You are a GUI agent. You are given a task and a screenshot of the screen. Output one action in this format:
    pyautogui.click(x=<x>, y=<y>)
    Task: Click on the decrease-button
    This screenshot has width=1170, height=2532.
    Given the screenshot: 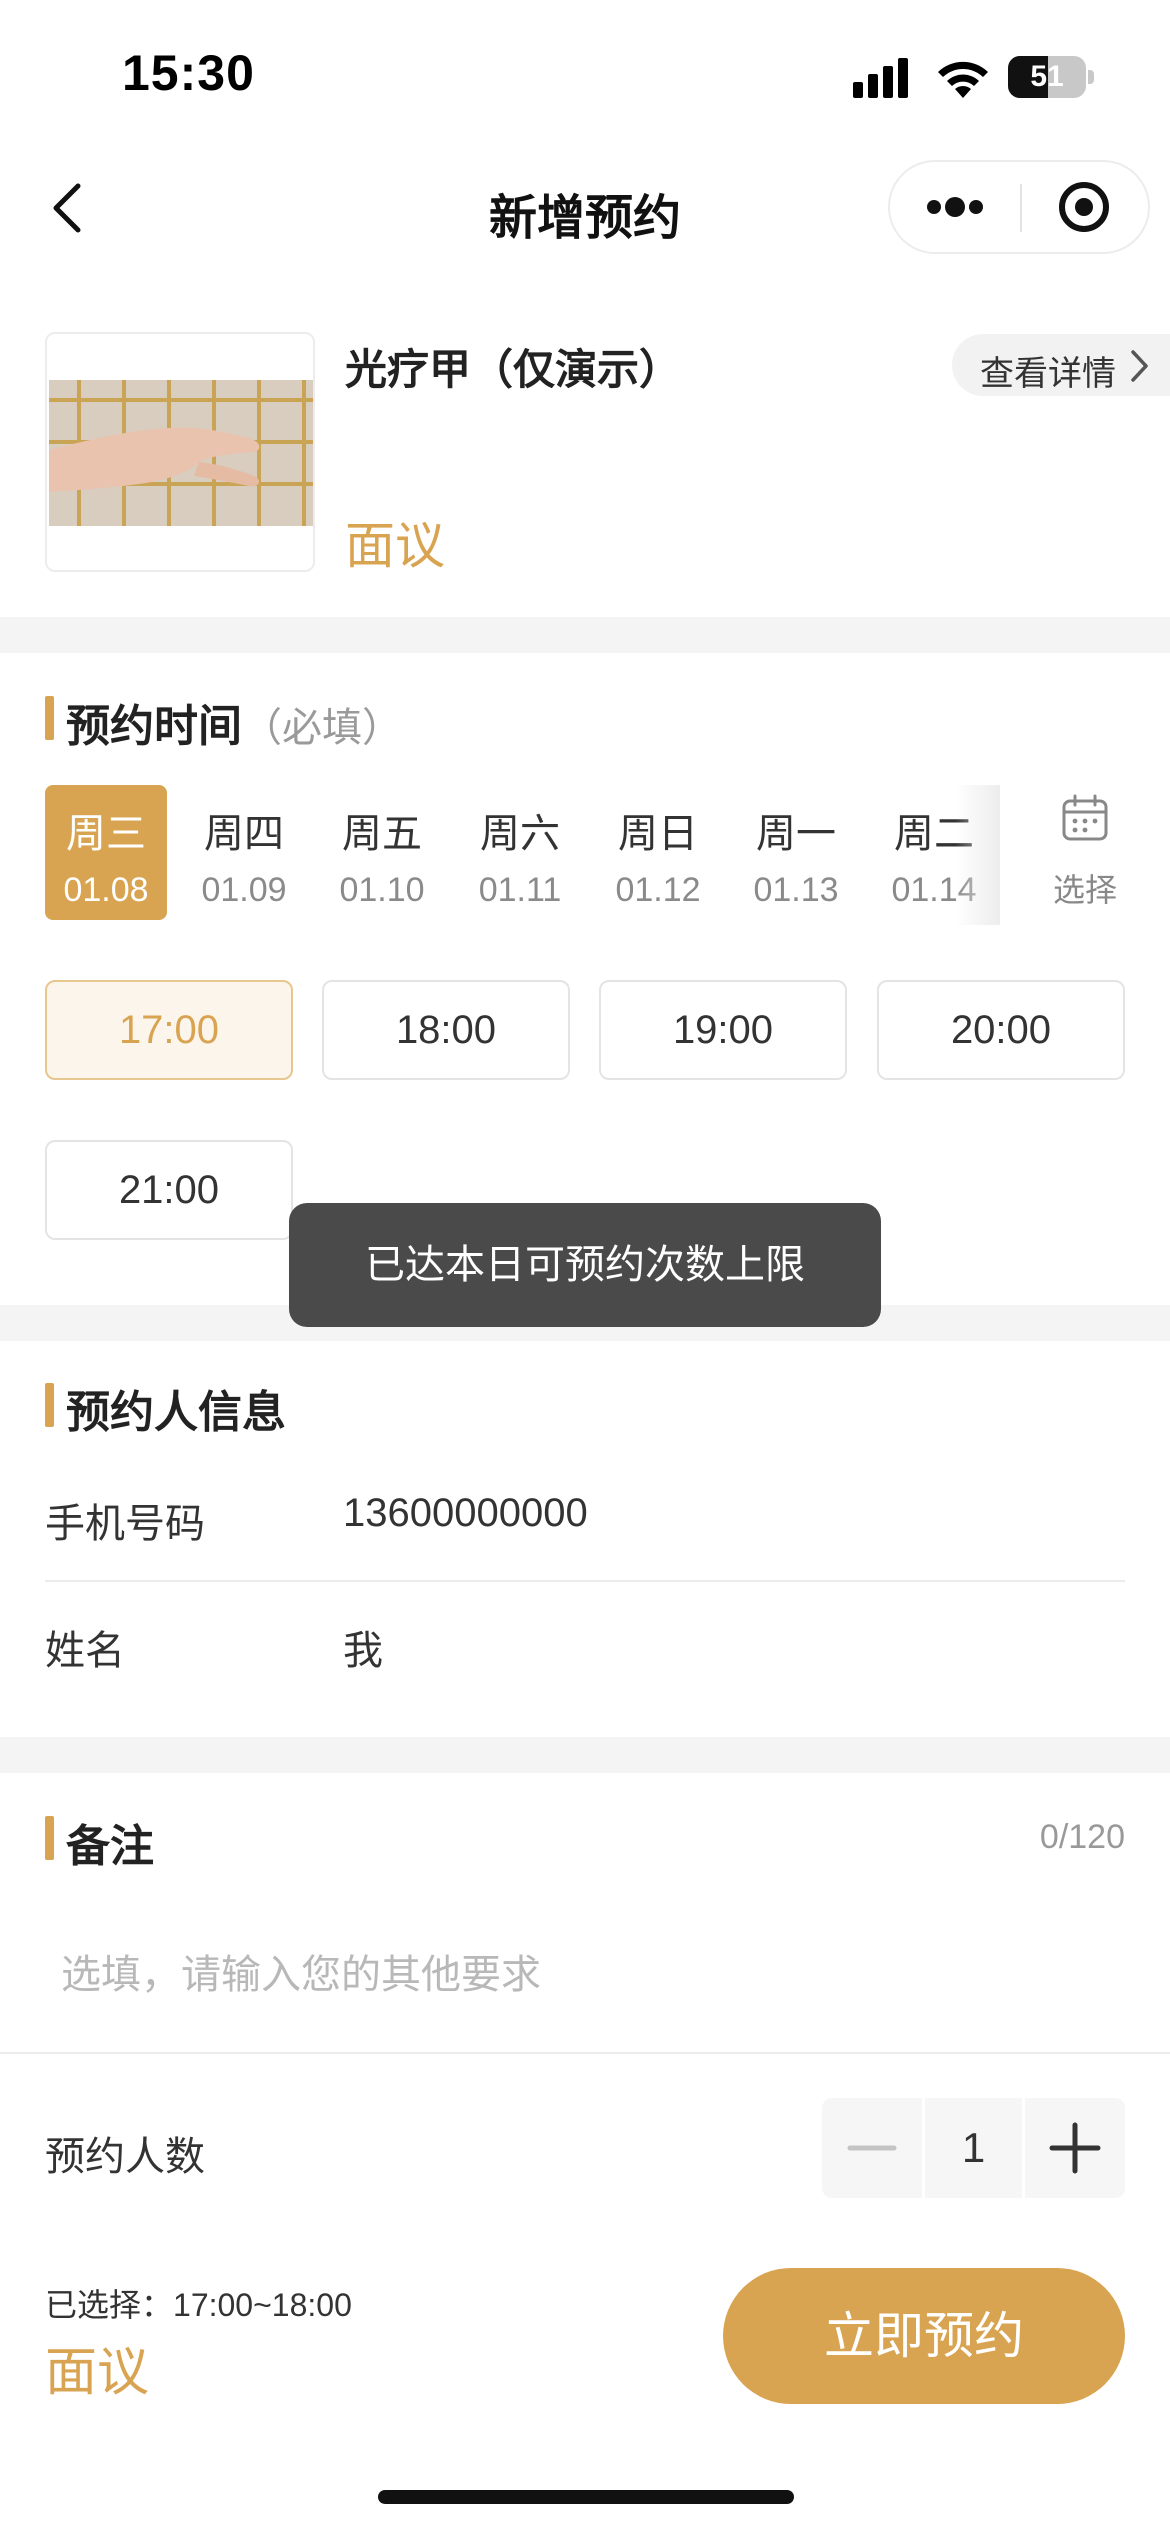 What is the action you would take?
    pyautogui.click(x=872, y=2148)
    